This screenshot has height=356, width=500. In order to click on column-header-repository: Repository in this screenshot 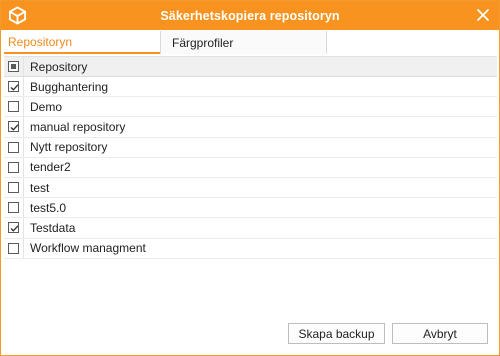, I will do `click(55, 67)`.